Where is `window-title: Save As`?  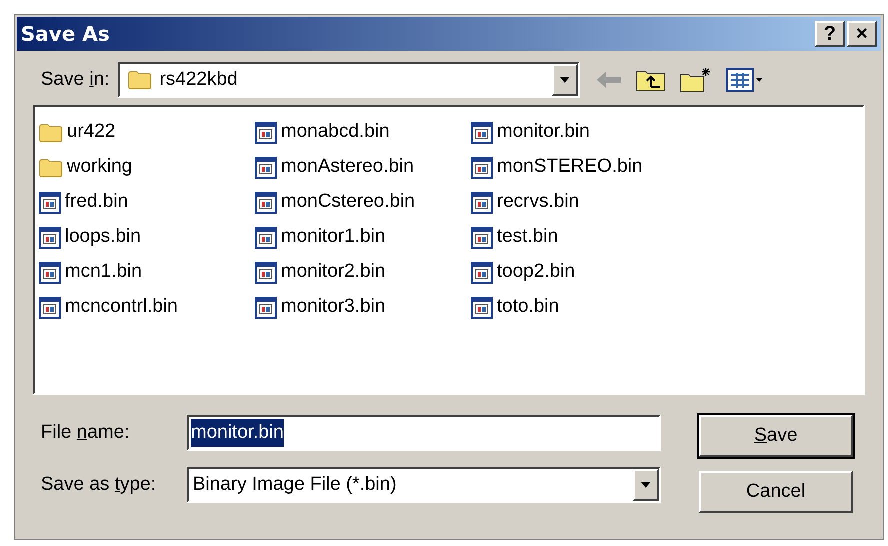
window-title: Save As is located at coordinates (65, 34).